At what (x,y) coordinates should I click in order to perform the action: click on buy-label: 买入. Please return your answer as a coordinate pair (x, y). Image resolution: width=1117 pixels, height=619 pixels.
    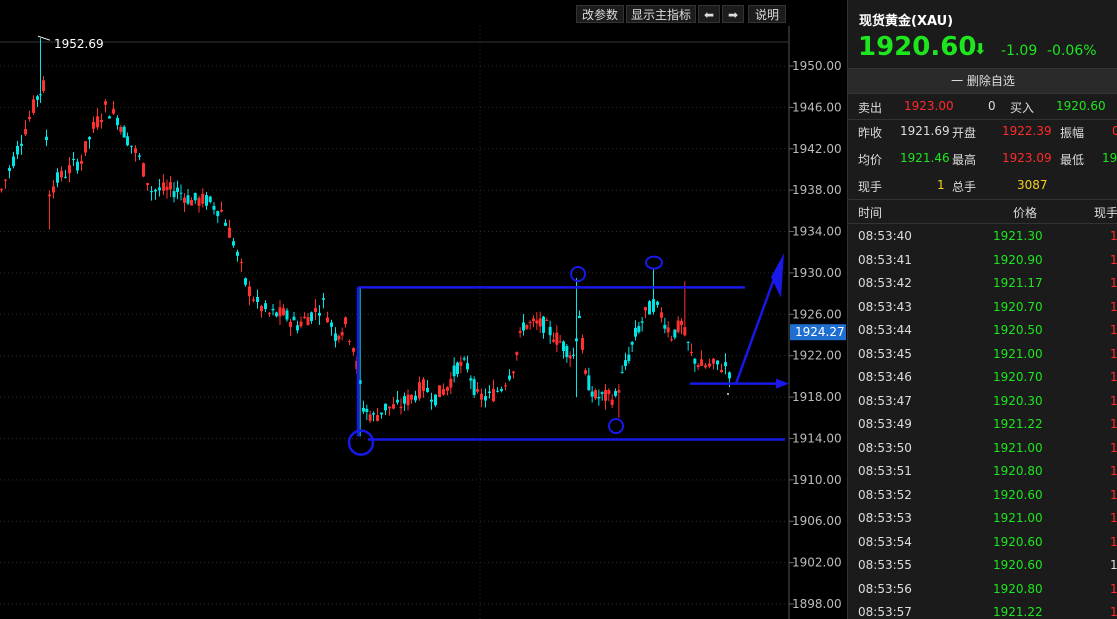
    Looking at the image, I should click on (1022, 108).